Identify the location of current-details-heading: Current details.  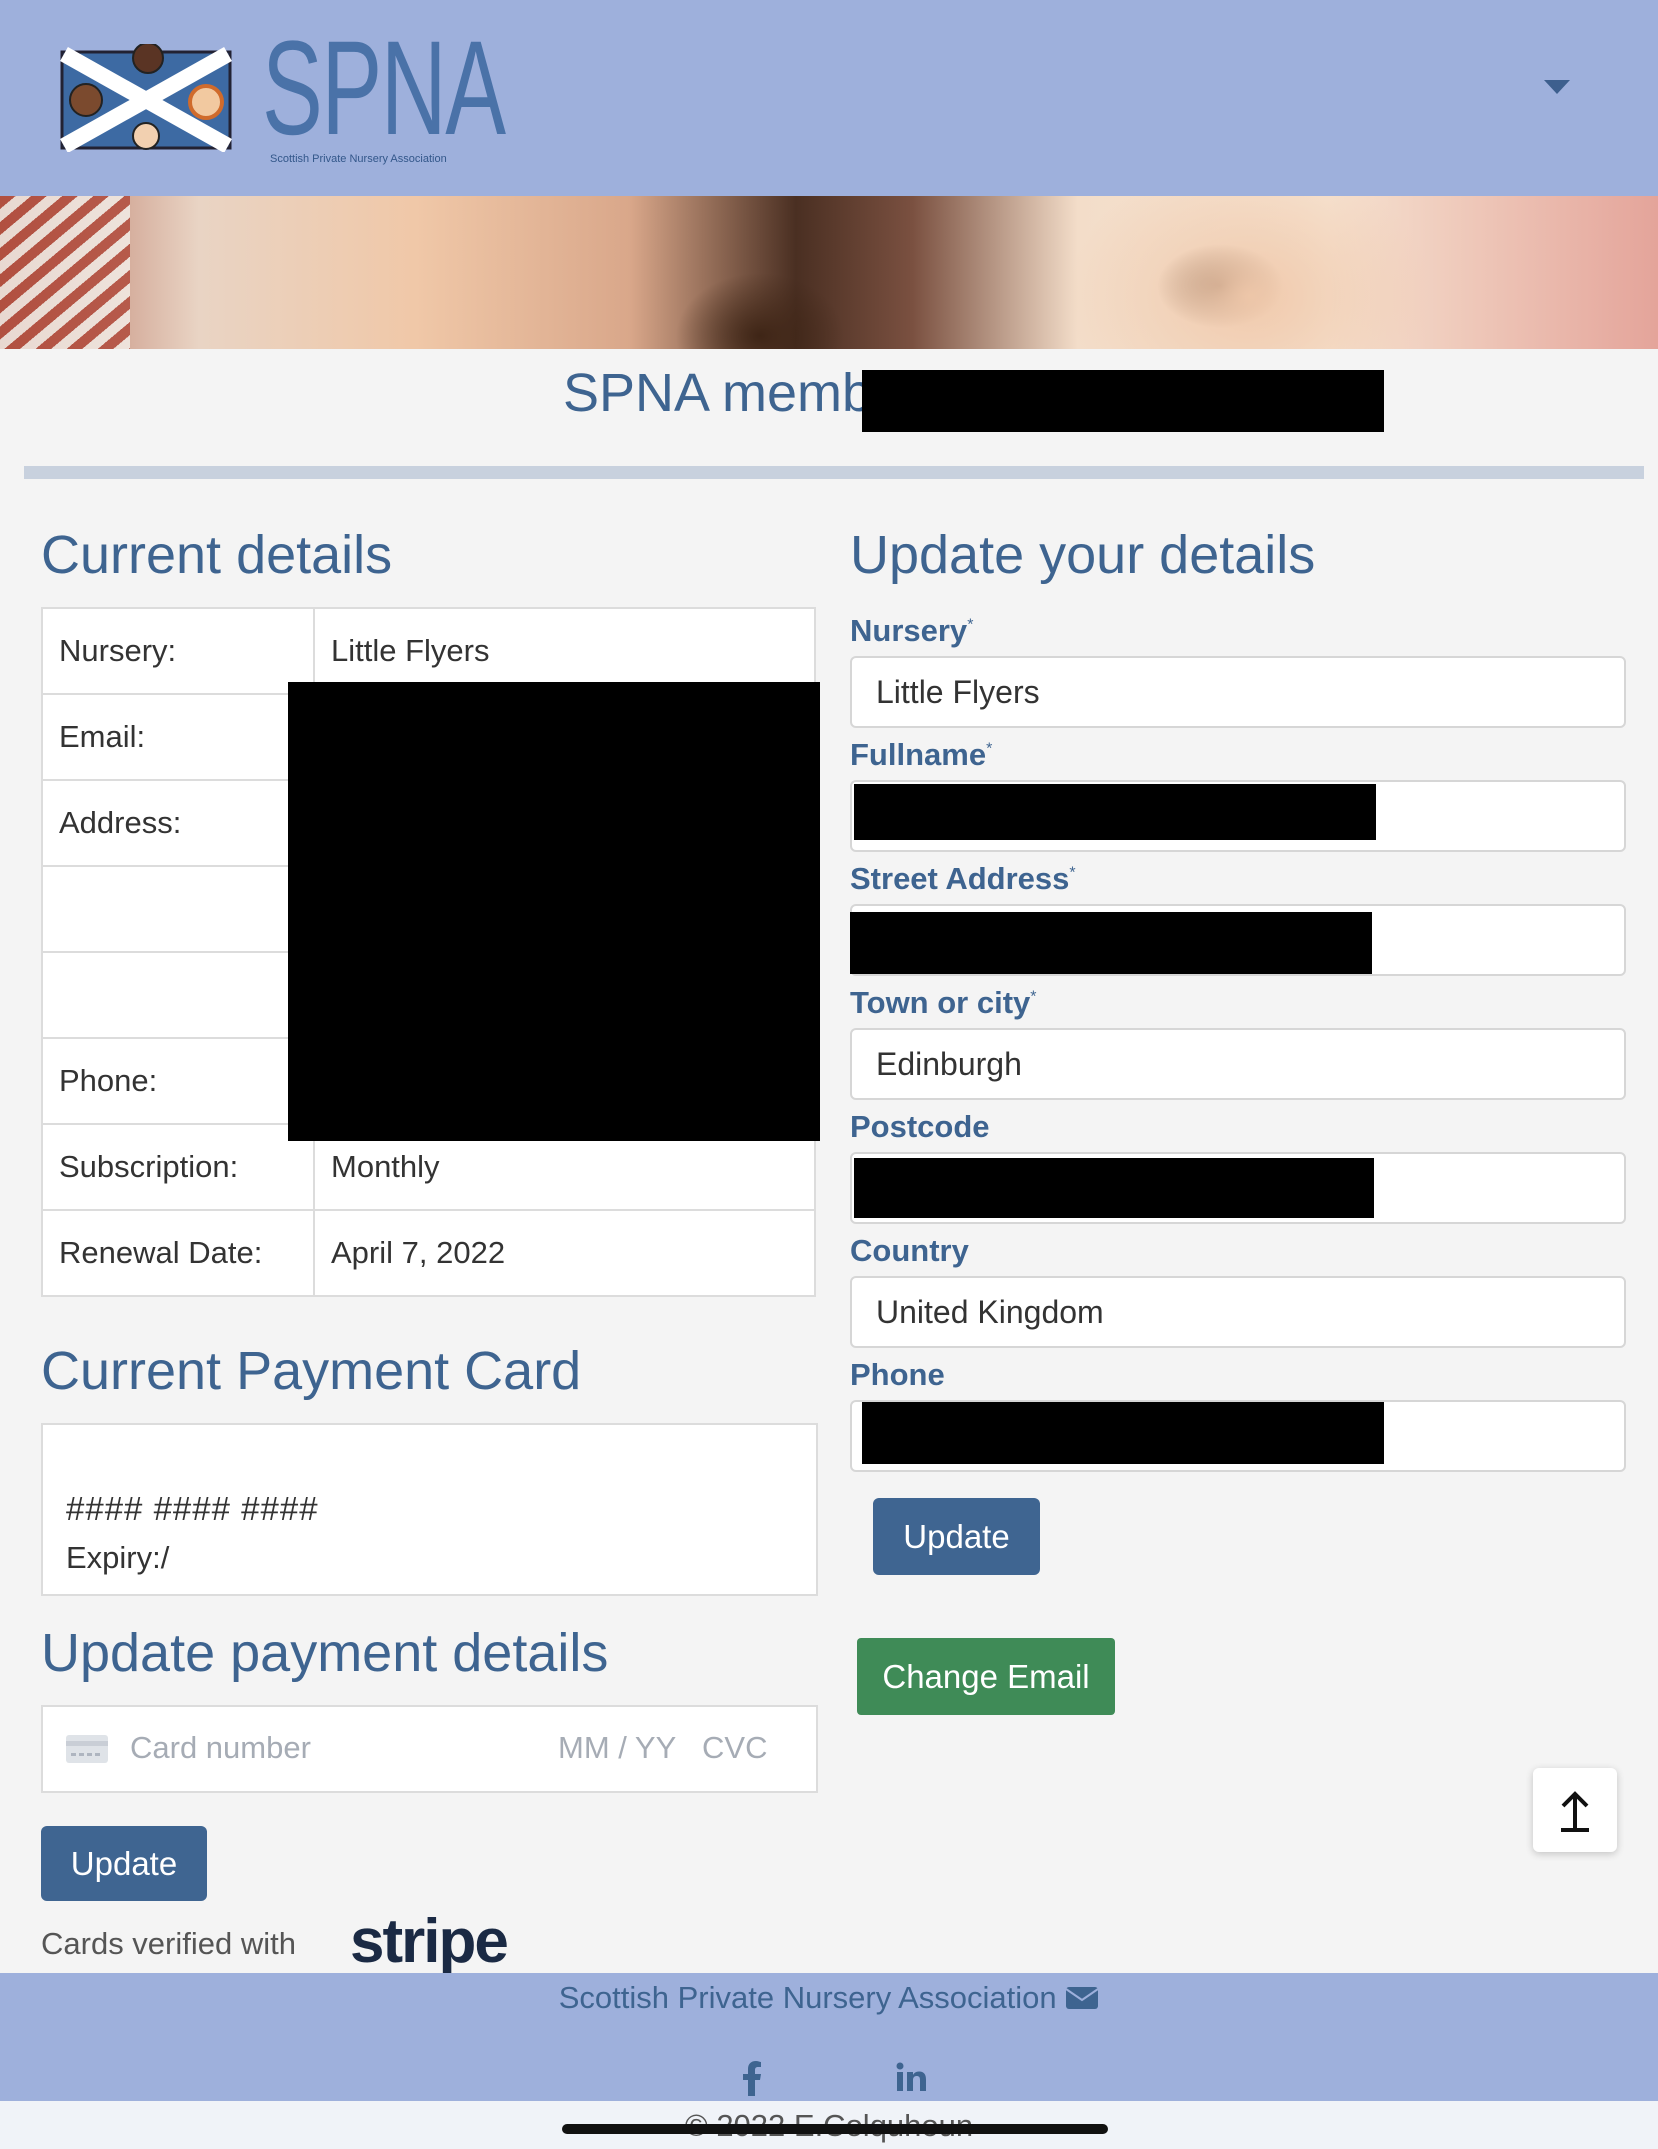
(217, 555).